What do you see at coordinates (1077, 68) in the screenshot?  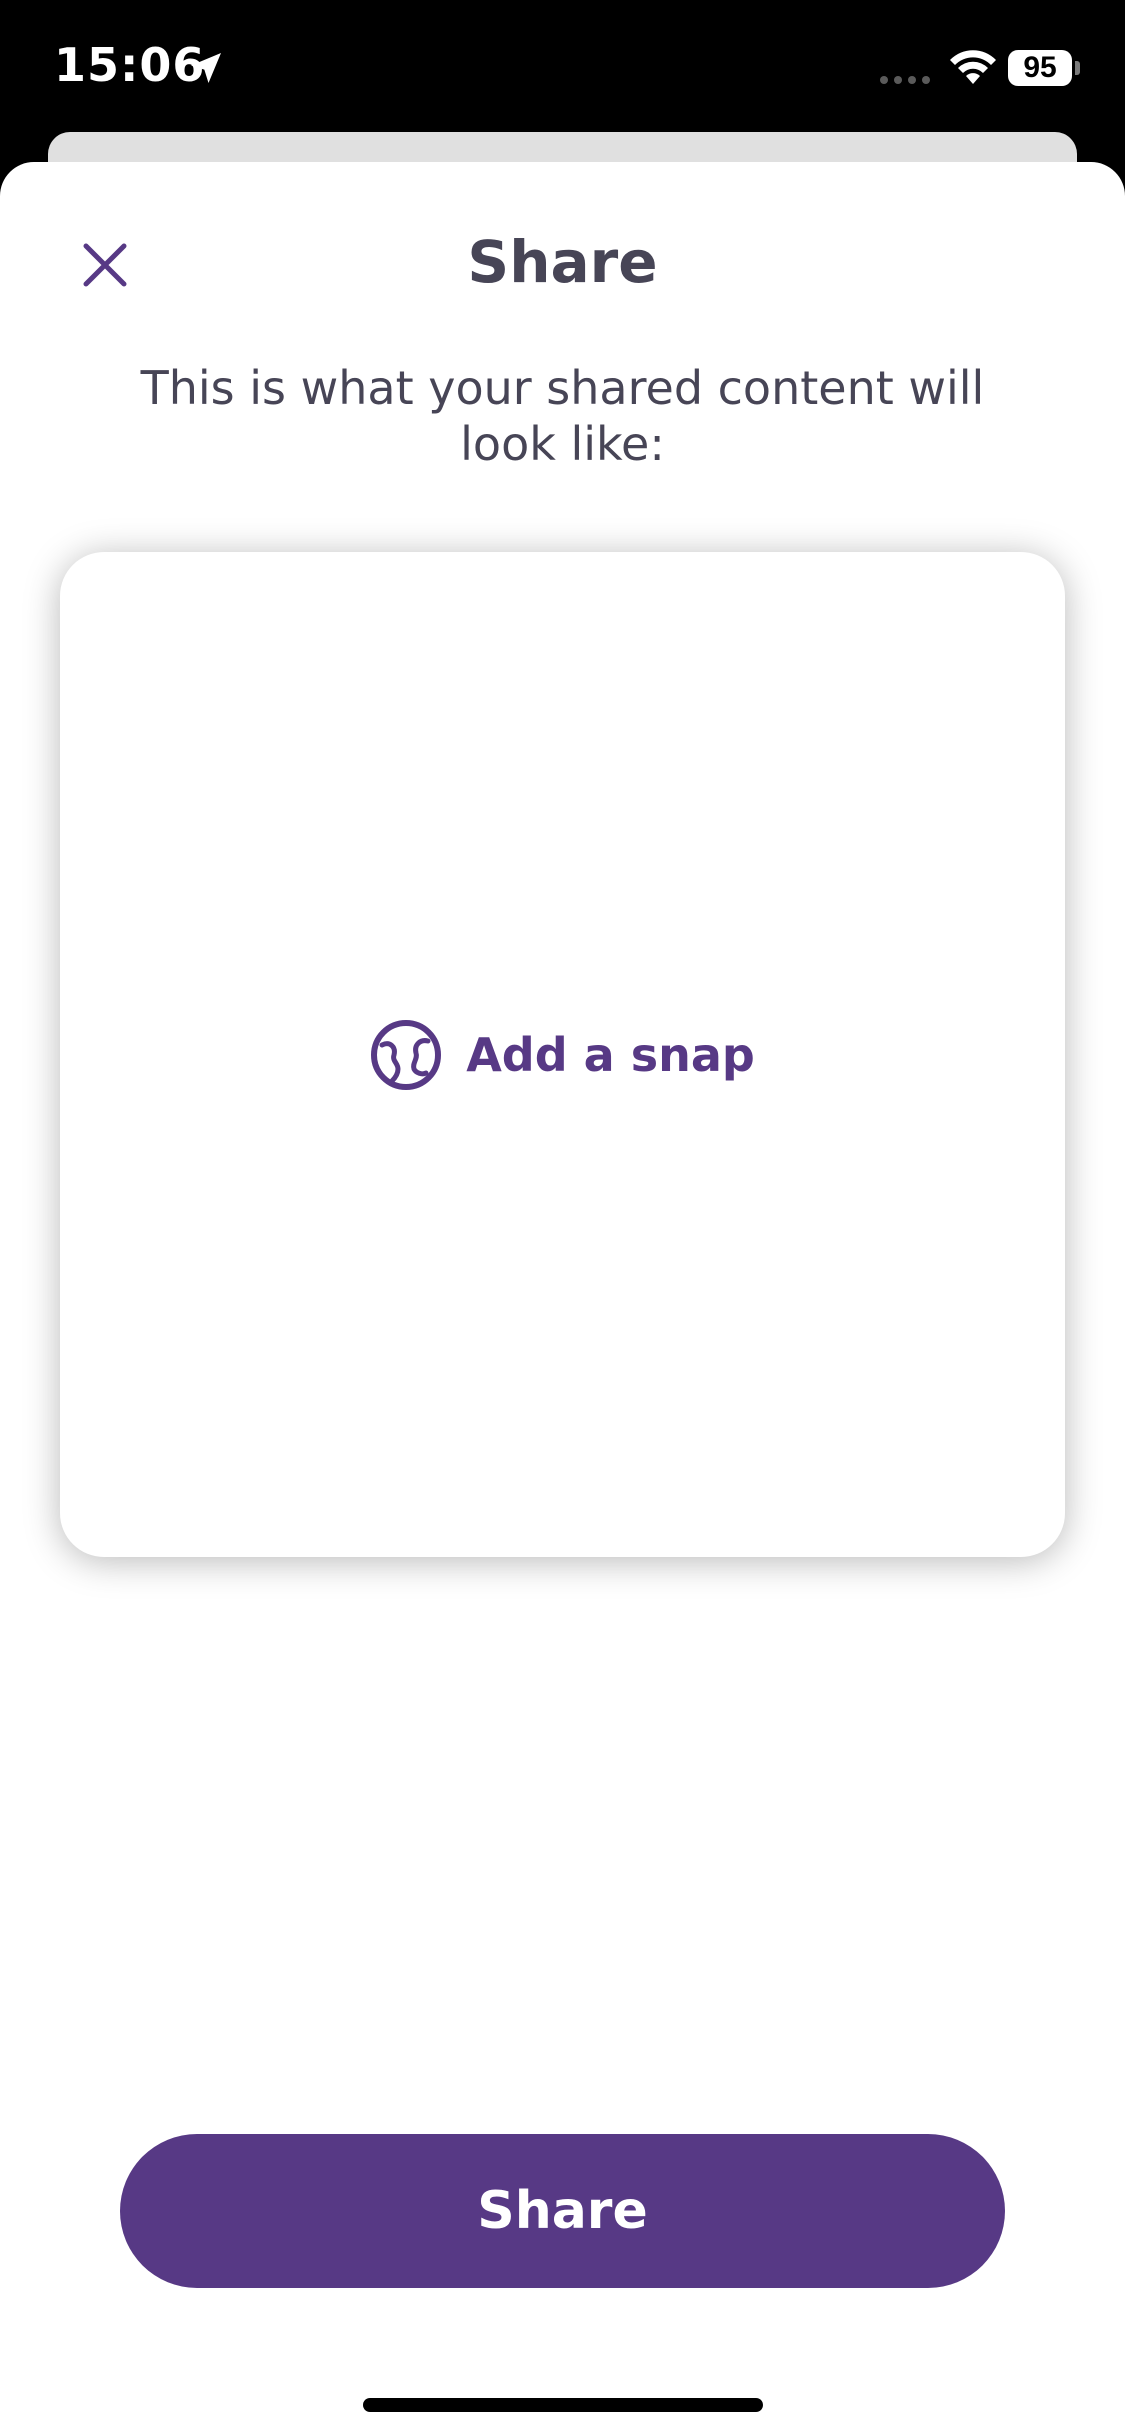 I see `battery-tip` at bounding box center [1077, 68].